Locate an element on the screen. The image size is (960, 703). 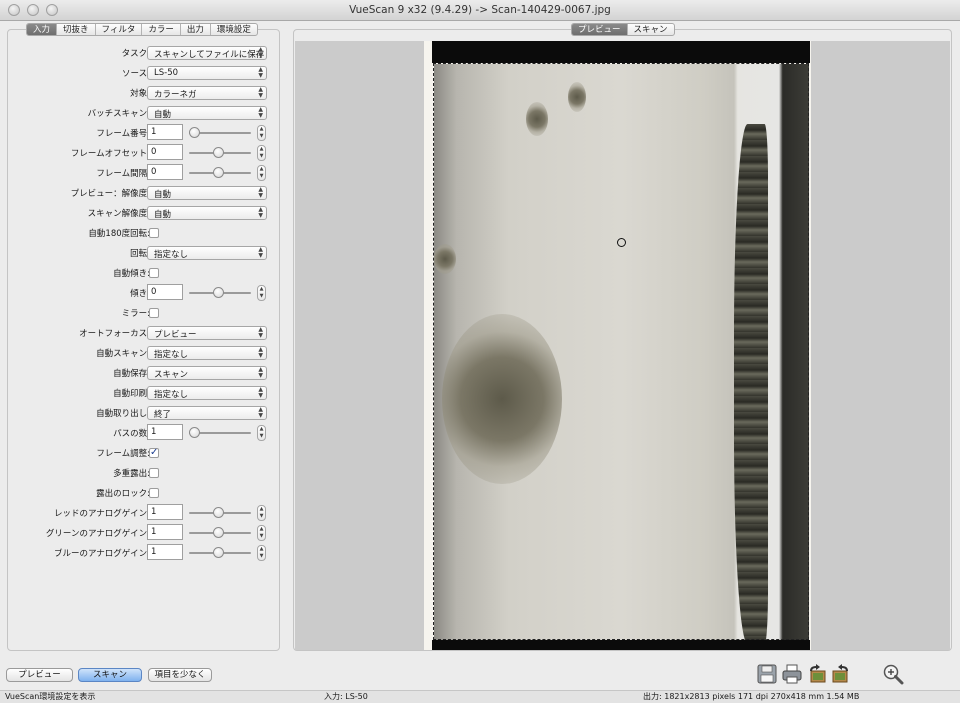
frame-number-stepper: ▲ ▼ is located at coordinates (261, 133).